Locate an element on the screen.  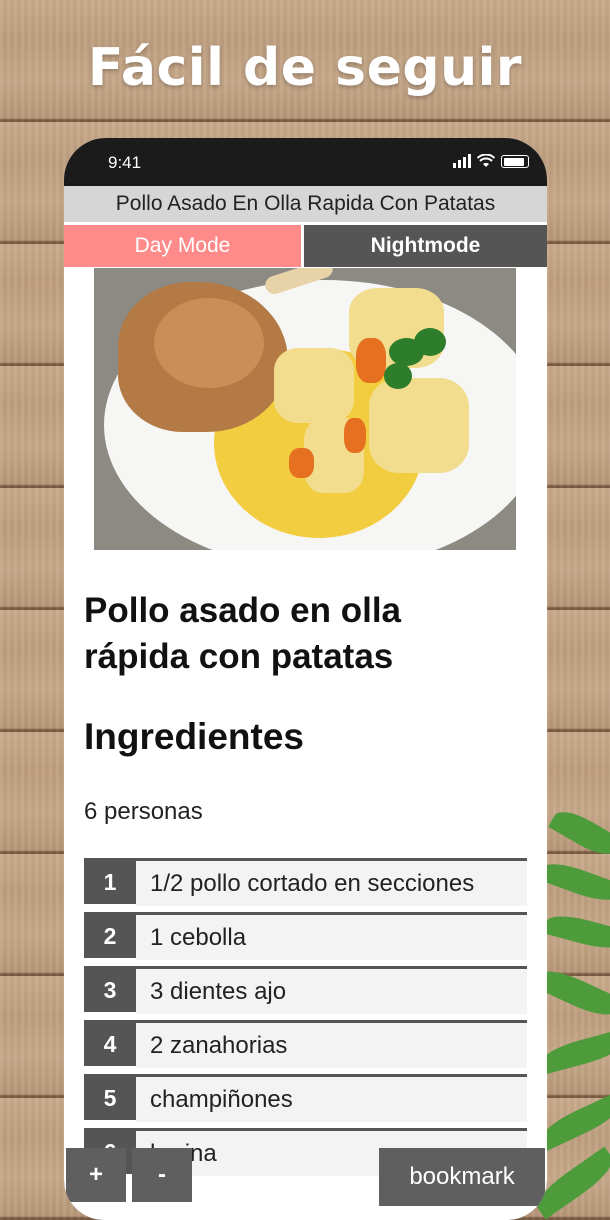
ingredient-row: 2 1 cebolla is located at coordinates (305, 936).